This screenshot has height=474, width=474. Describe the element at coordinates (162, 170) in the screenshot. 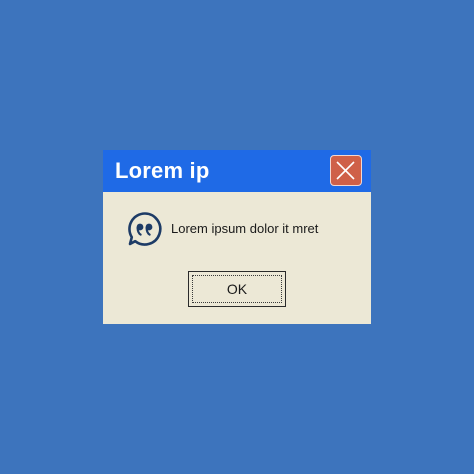

I see `dialog-title: Lorem ip` at that location.